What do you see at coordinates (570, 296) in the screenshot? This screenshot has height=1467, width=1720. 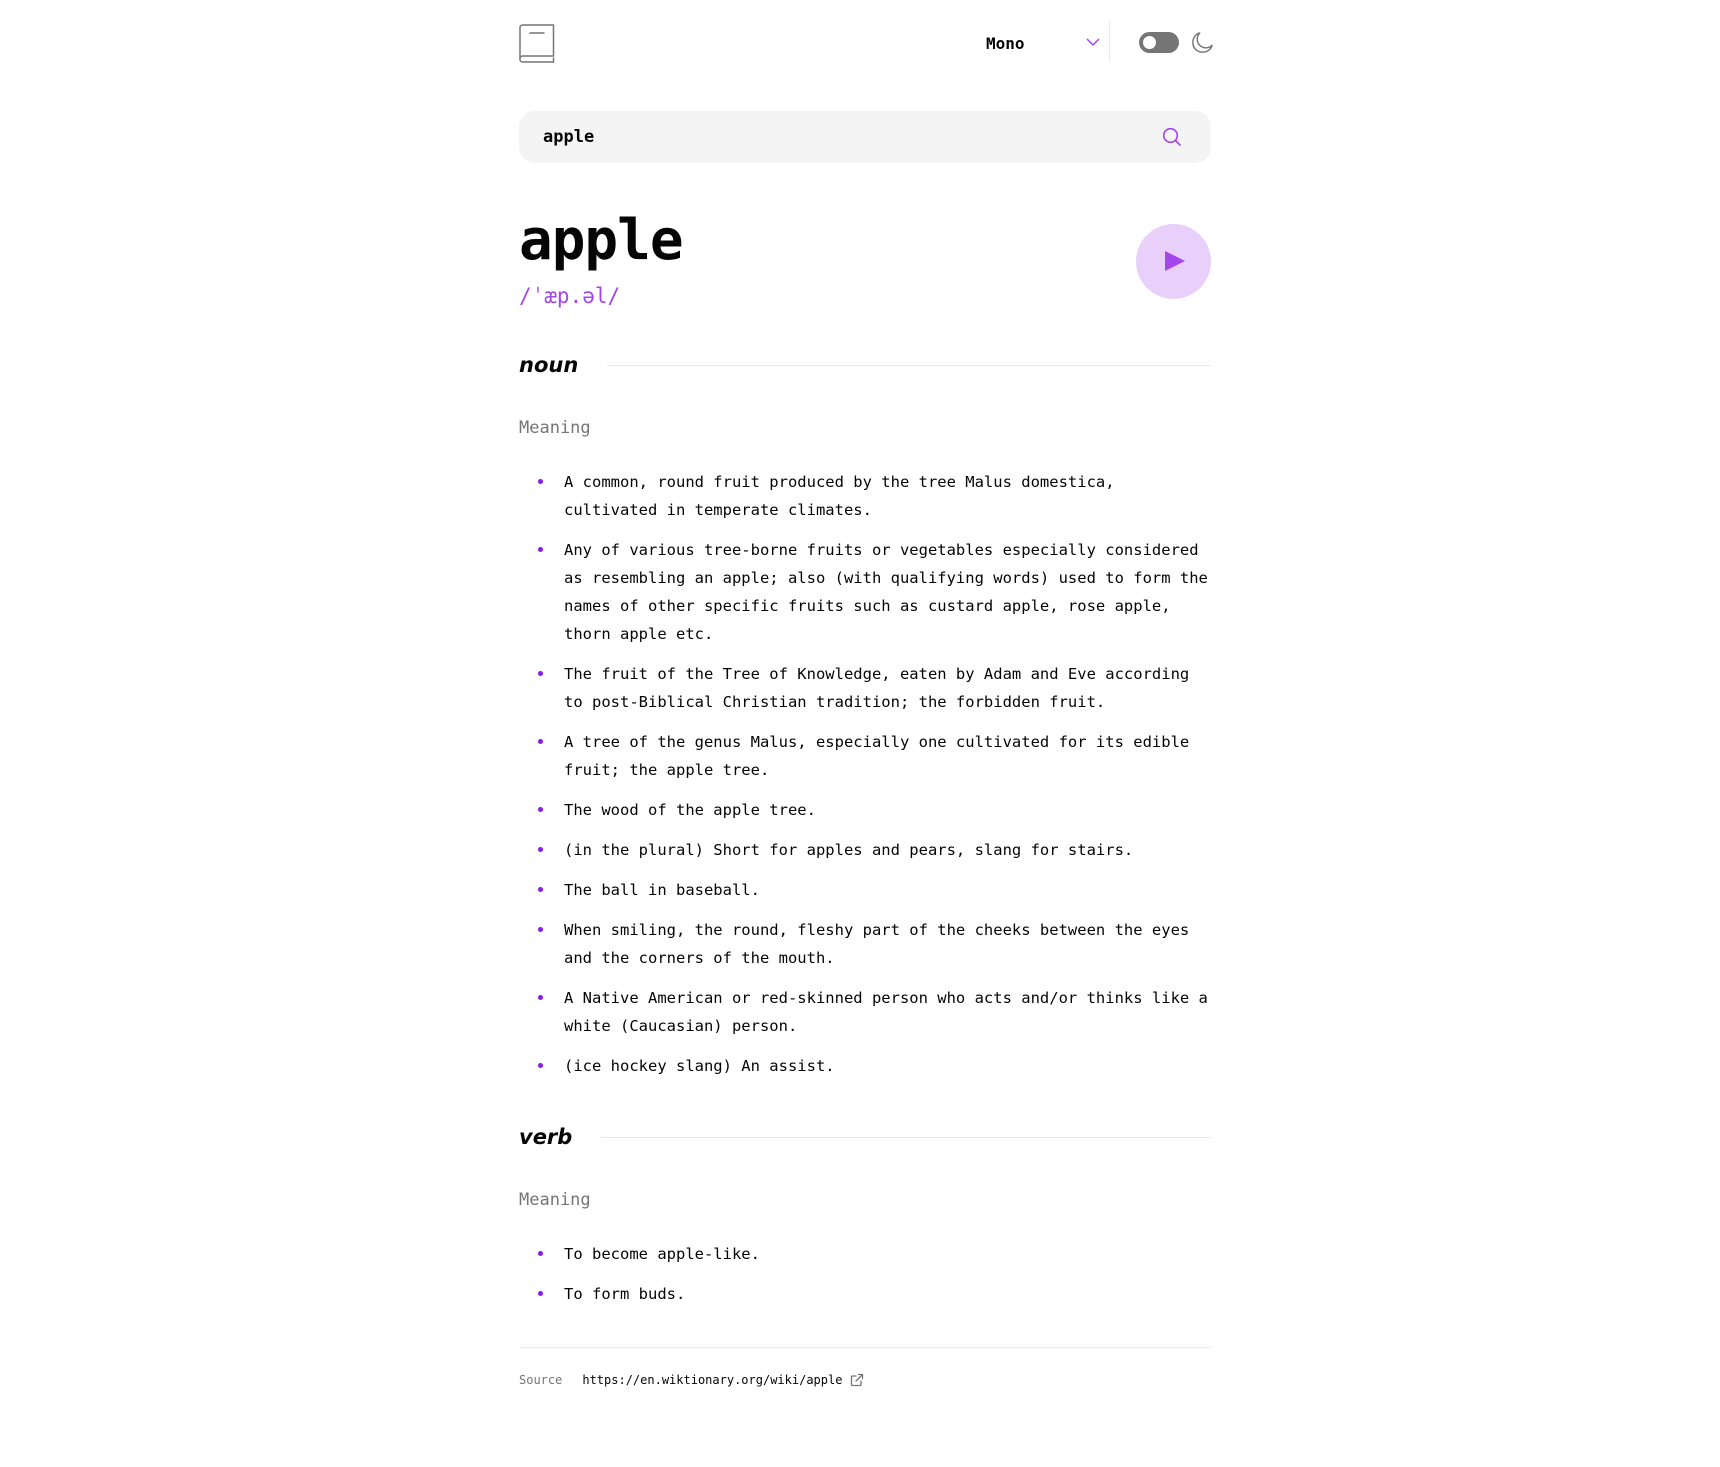 I see `phonetic: /ˈæp.əl/` at bounding box center [570, 296].